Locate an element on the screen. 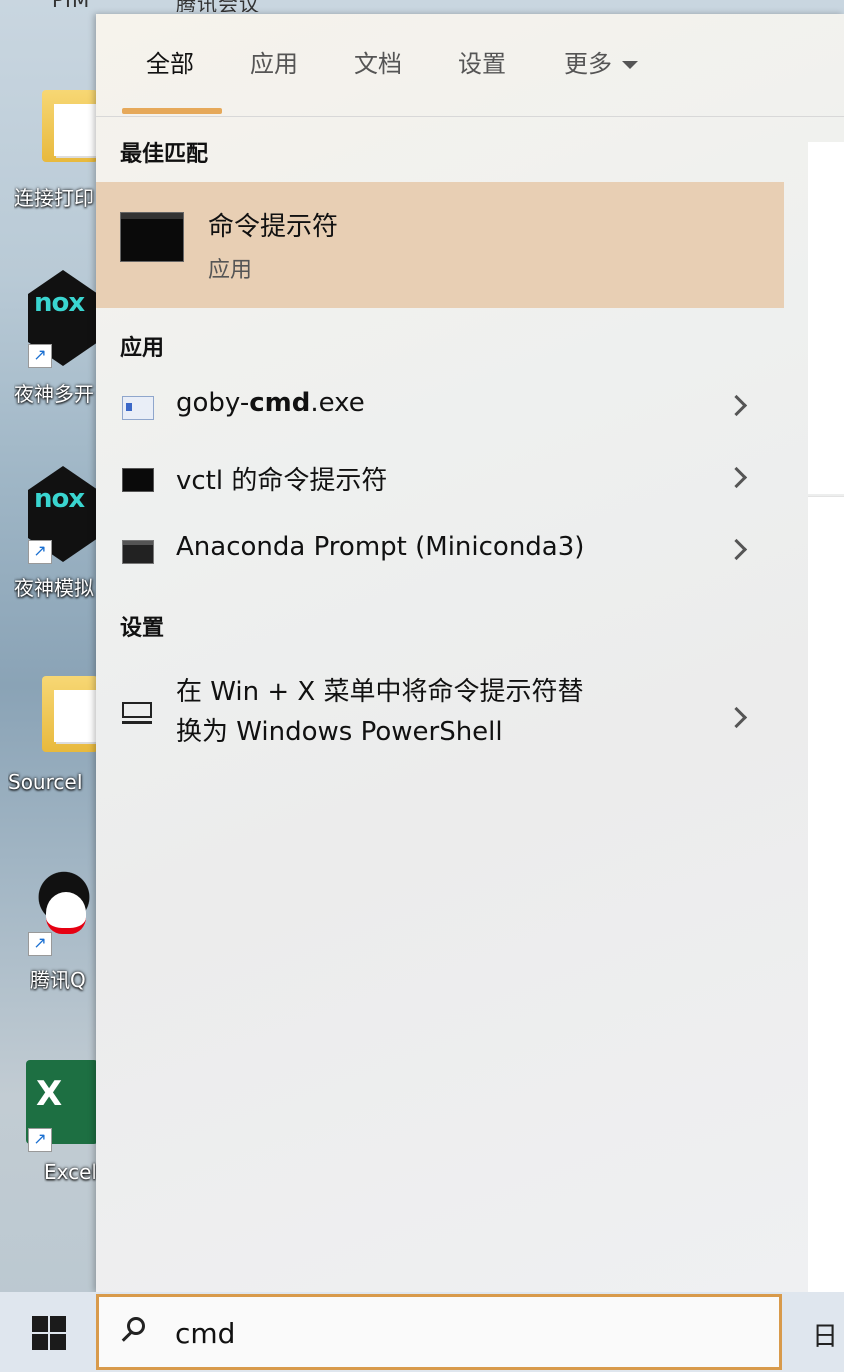 This screenshot has width=844, height=1372. chevron-down-icon is located at coordinates (630, 65).